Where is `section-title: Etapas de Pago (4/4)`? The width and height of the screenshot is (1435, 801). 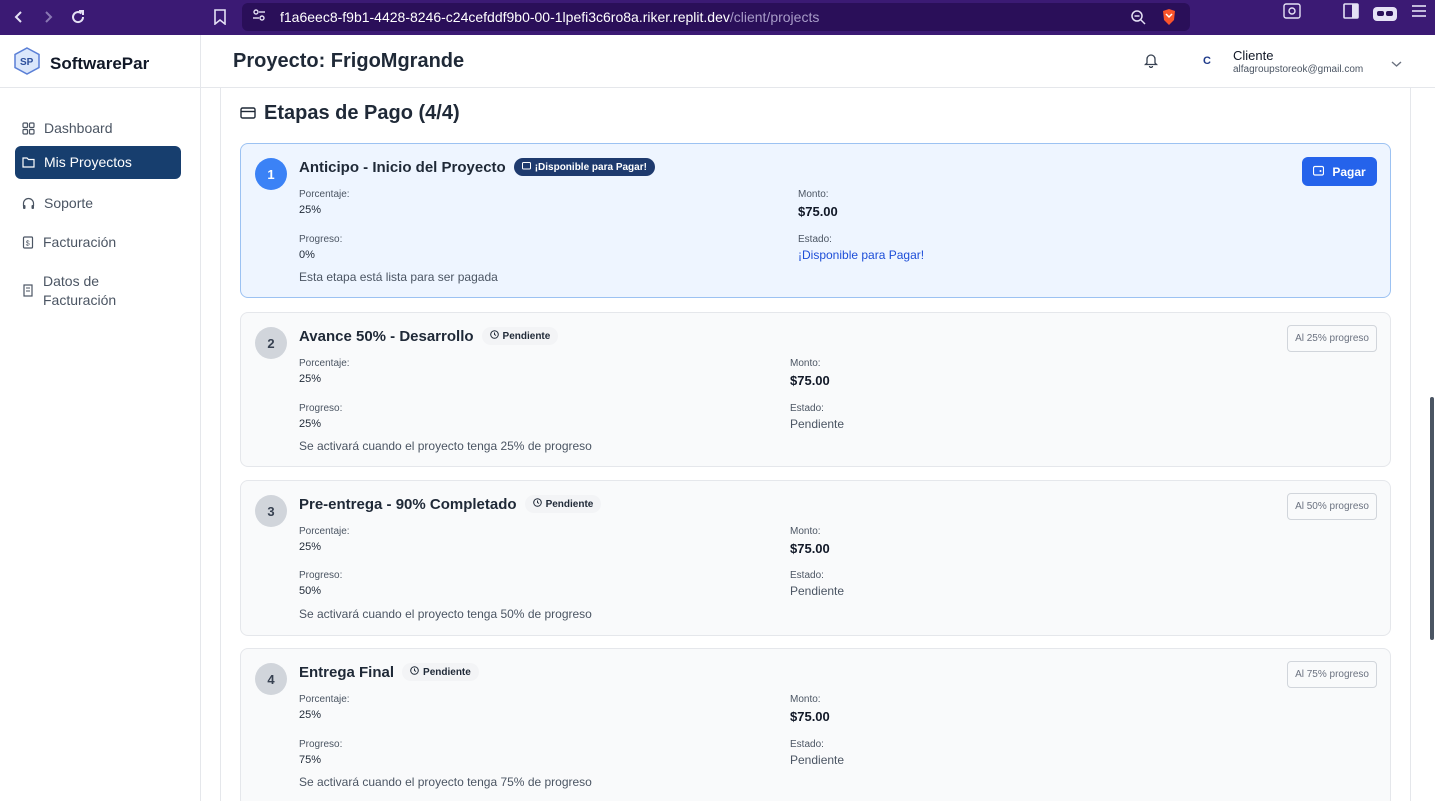
section-title: Etapas de Pago (4/4) is located at coordinates (350, 113).